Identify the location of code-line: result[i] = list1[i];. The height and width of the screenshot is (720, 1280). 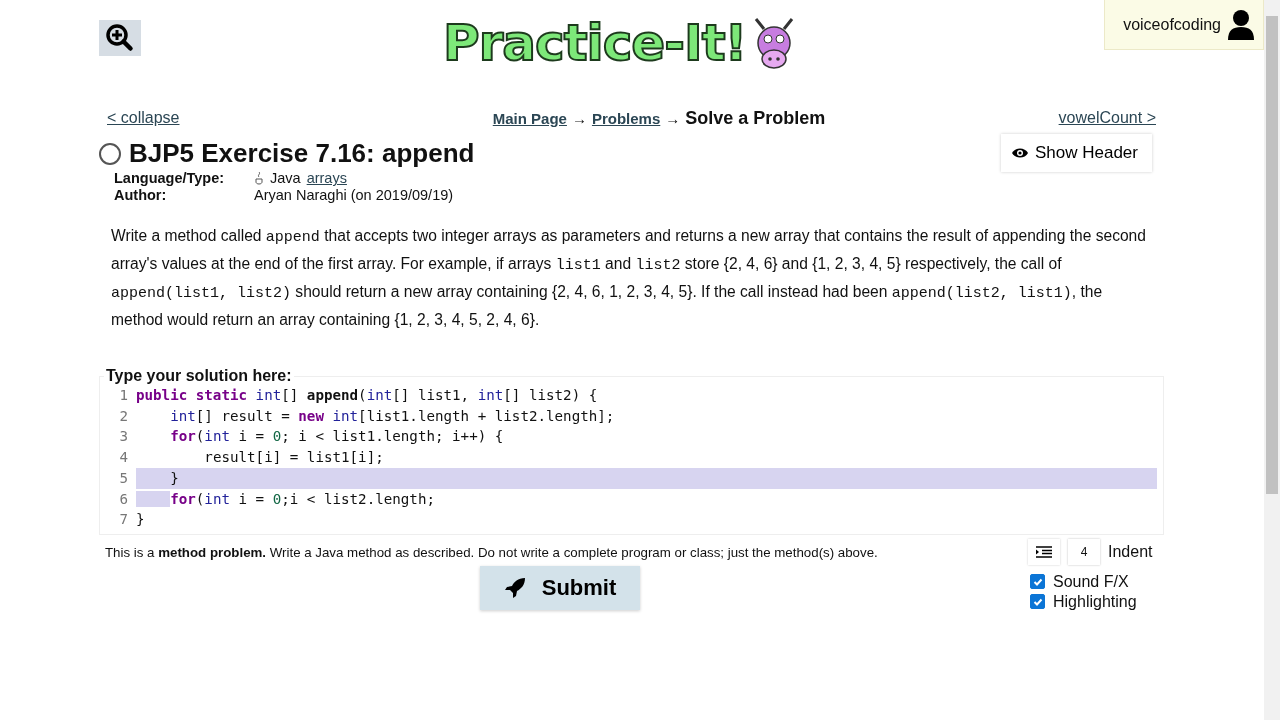
(294, 458).